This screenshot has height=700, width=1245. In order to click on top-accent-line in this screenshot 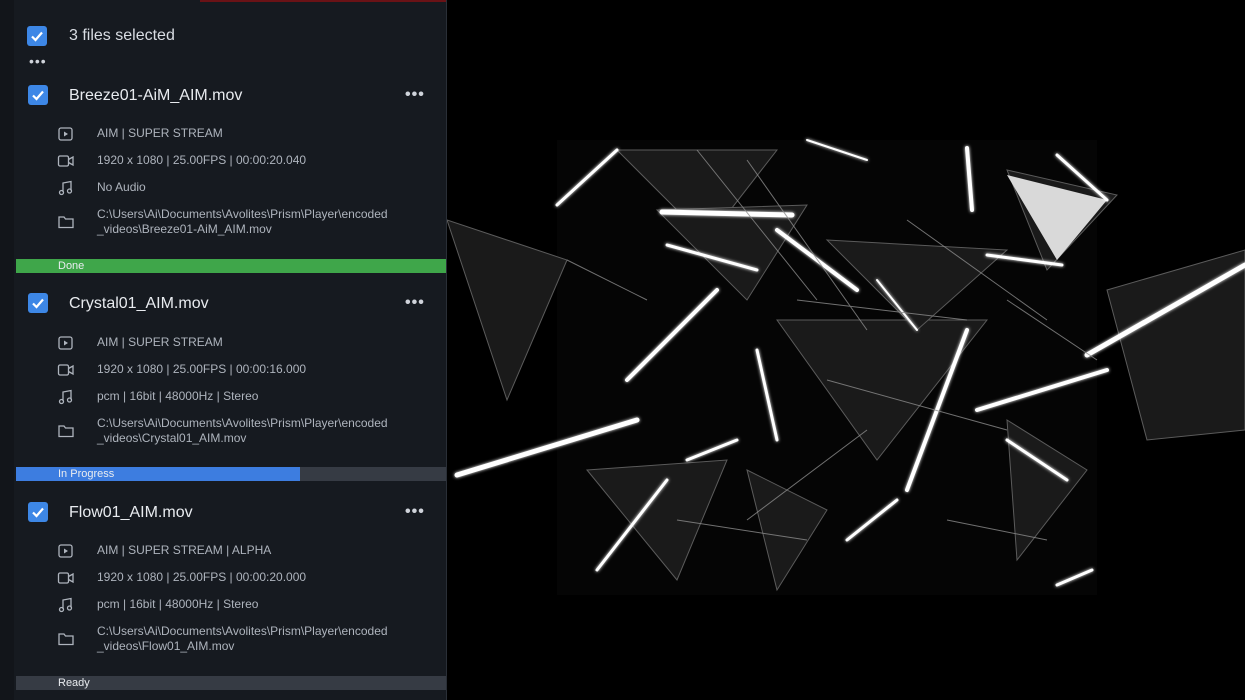, I will do `click(323, 1)`.